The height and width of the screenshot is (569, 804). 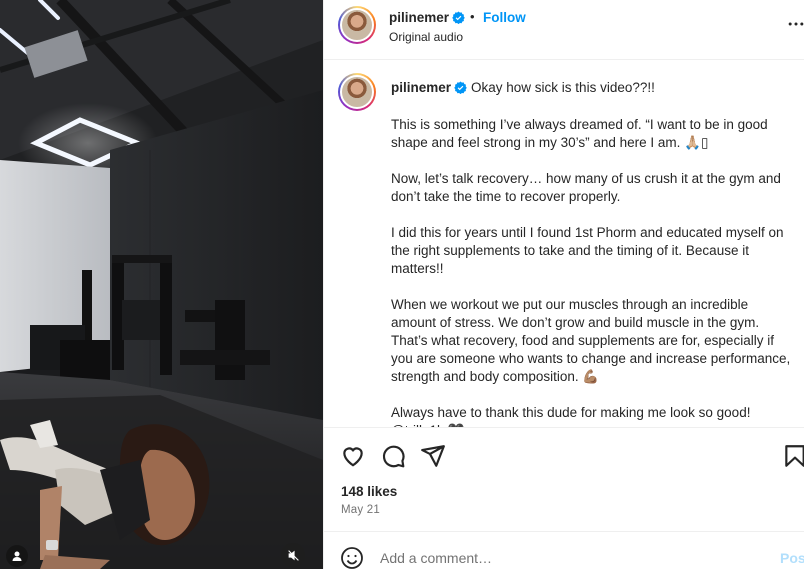 What do you see at coordinates (426, 37) in the screenshot?
I see `original-audio-link: Original audio` at bounding box center [426, 37].